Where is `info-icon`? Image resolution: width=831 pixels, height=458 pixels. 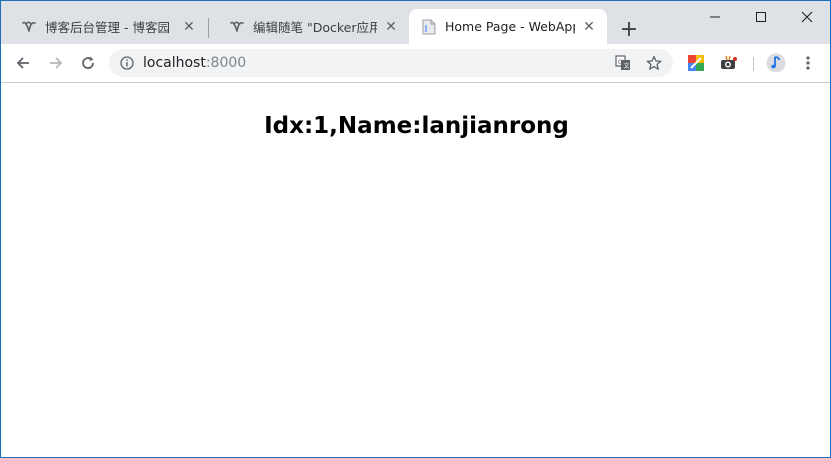 info-icon is located at coordinates (127, 63).